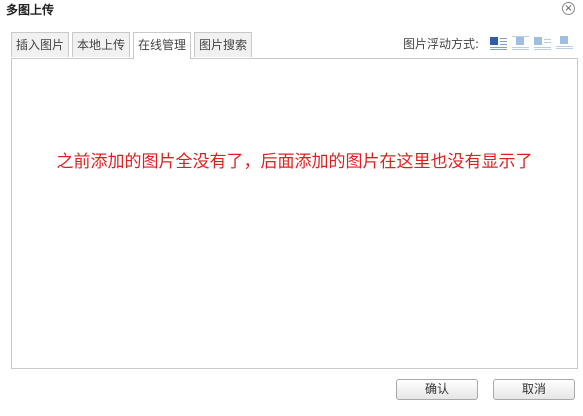  Describe the element at coordinates (520, 43) in the screenshot. I see `float-left-icon` at that location.